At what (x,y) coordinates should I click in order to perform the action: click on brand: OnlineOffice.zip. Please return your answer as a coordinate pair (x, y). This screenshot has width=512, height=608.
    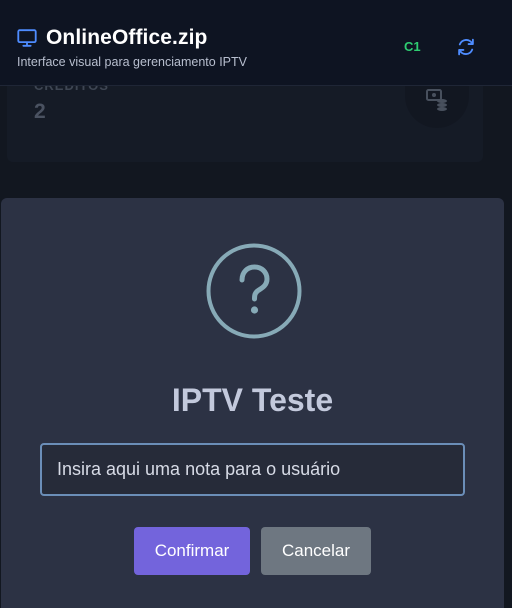
    Looking at the image, I should click on (111, 38).